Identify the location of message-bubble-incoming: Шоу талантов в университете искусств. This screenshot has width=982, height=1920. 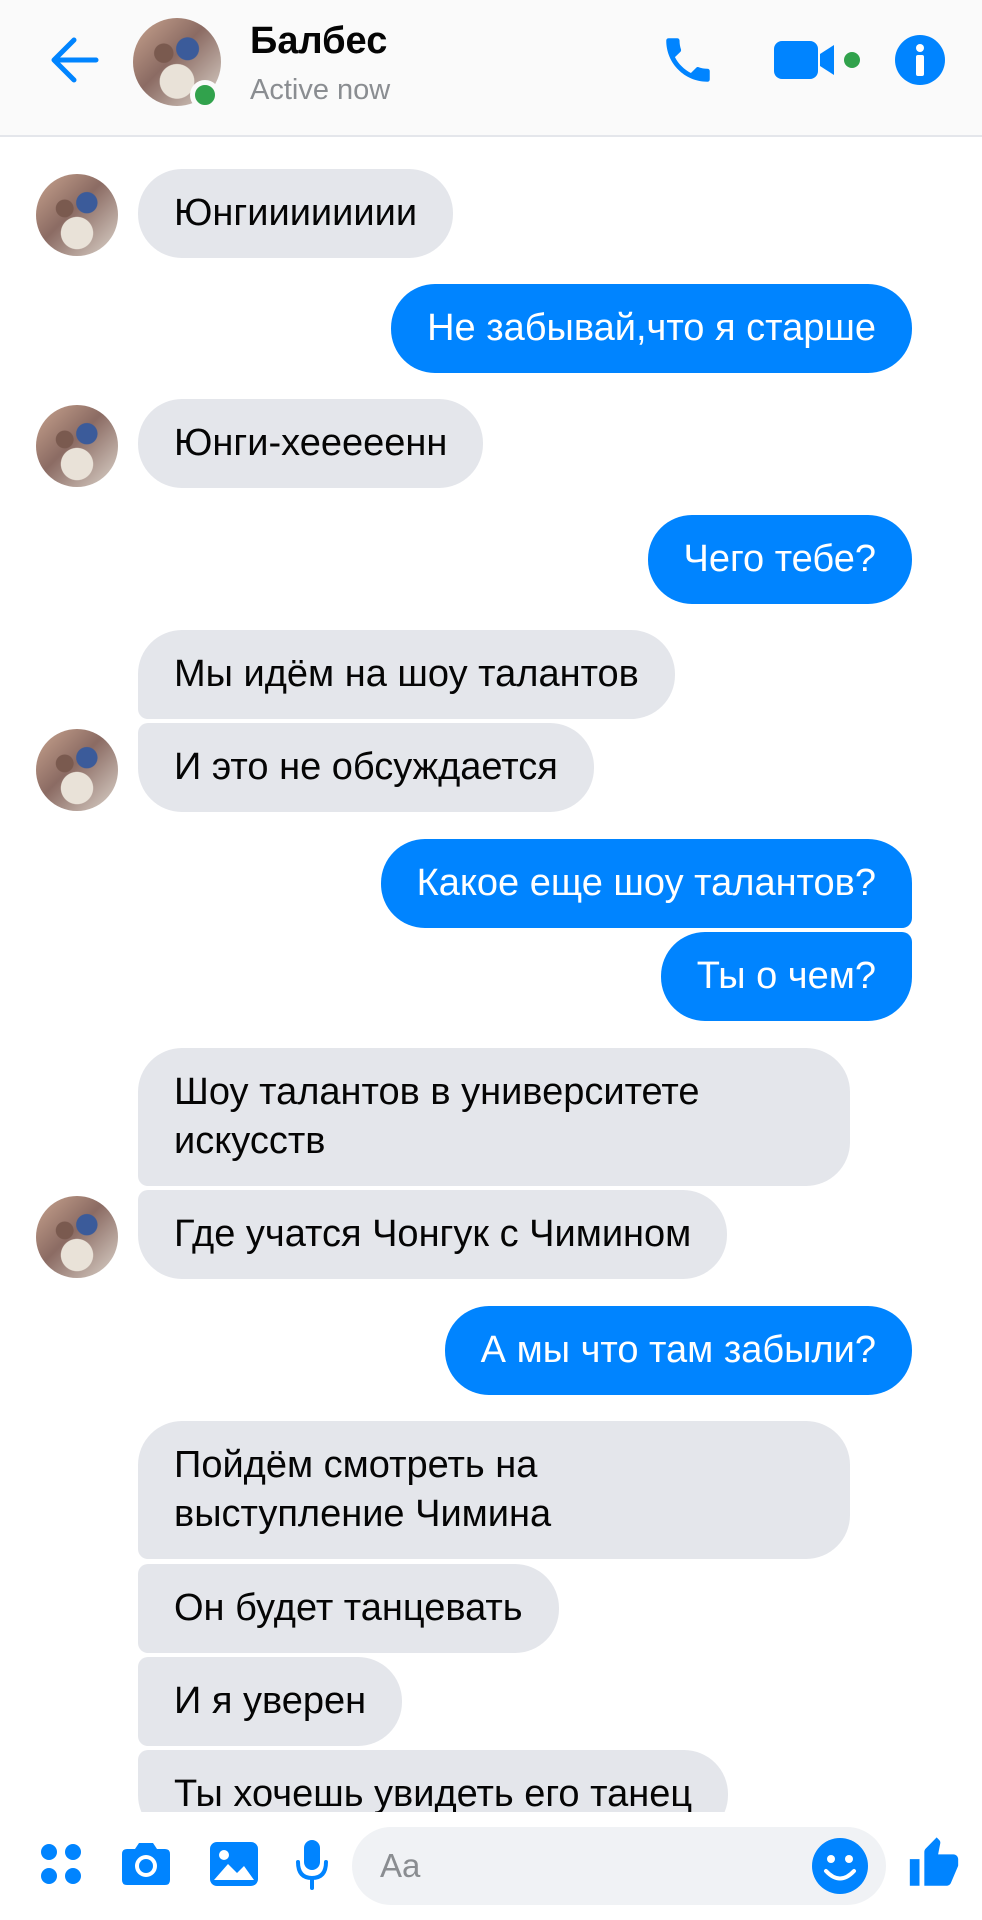
(494, 1117).